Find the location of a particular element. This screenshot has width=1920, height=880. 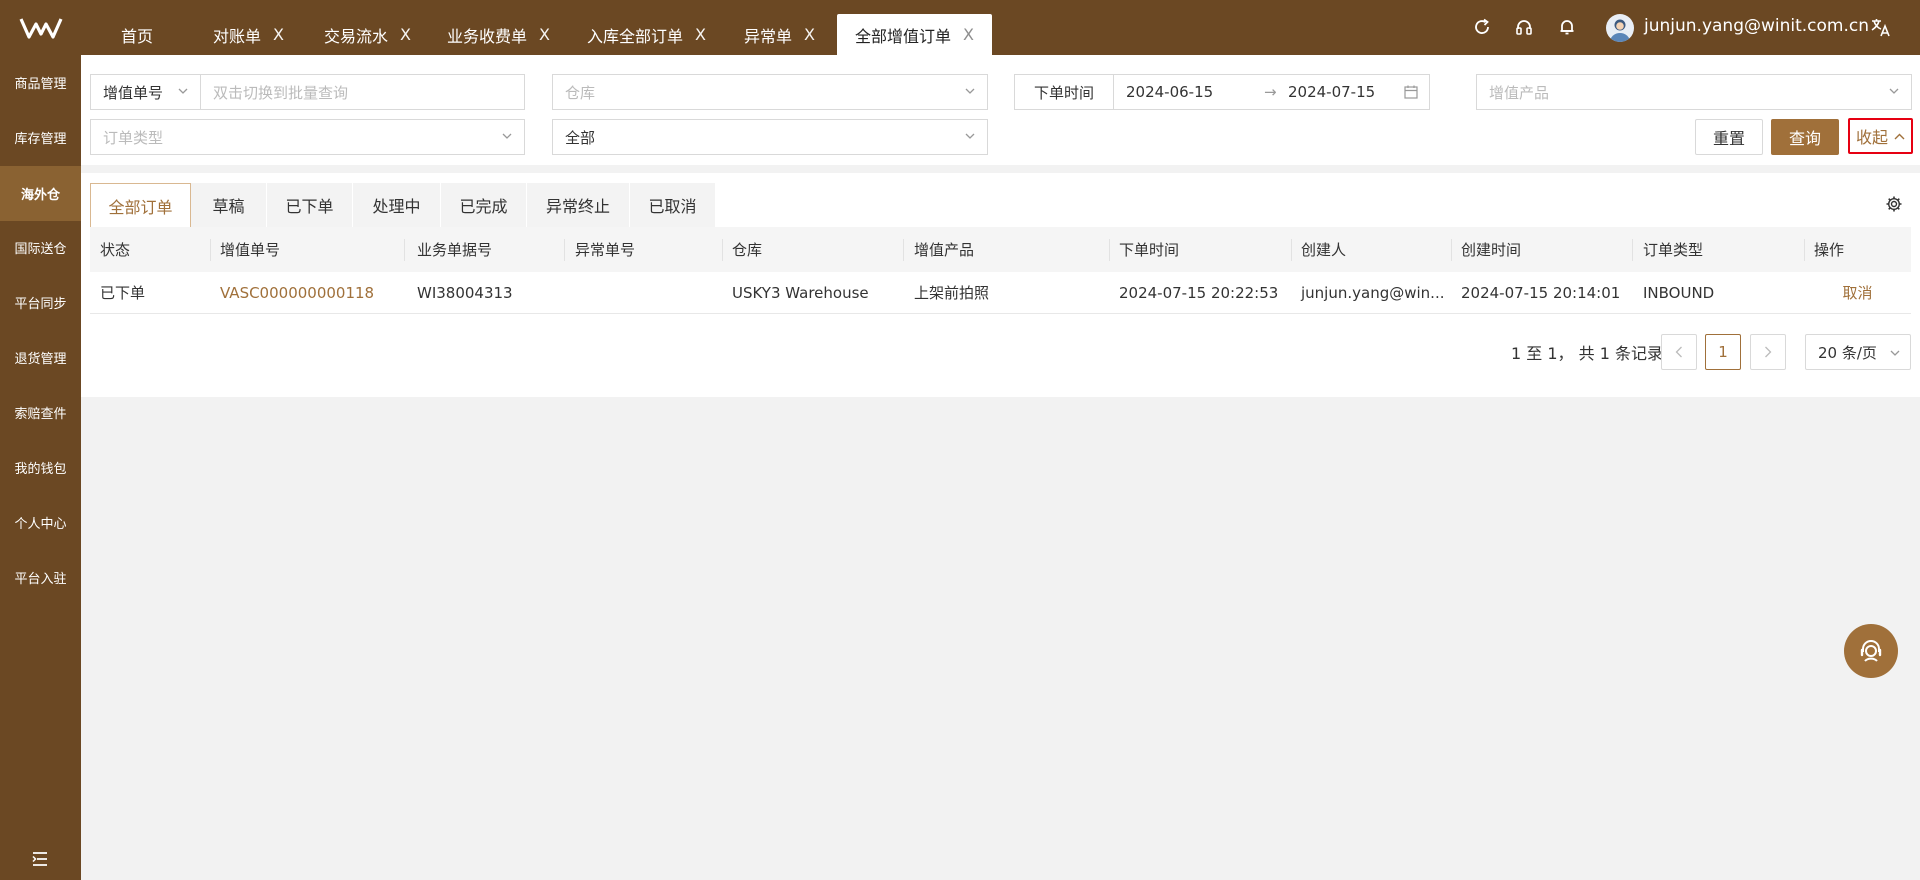

status-tab-completed: 已完成 is located at coordinates (484, 205).